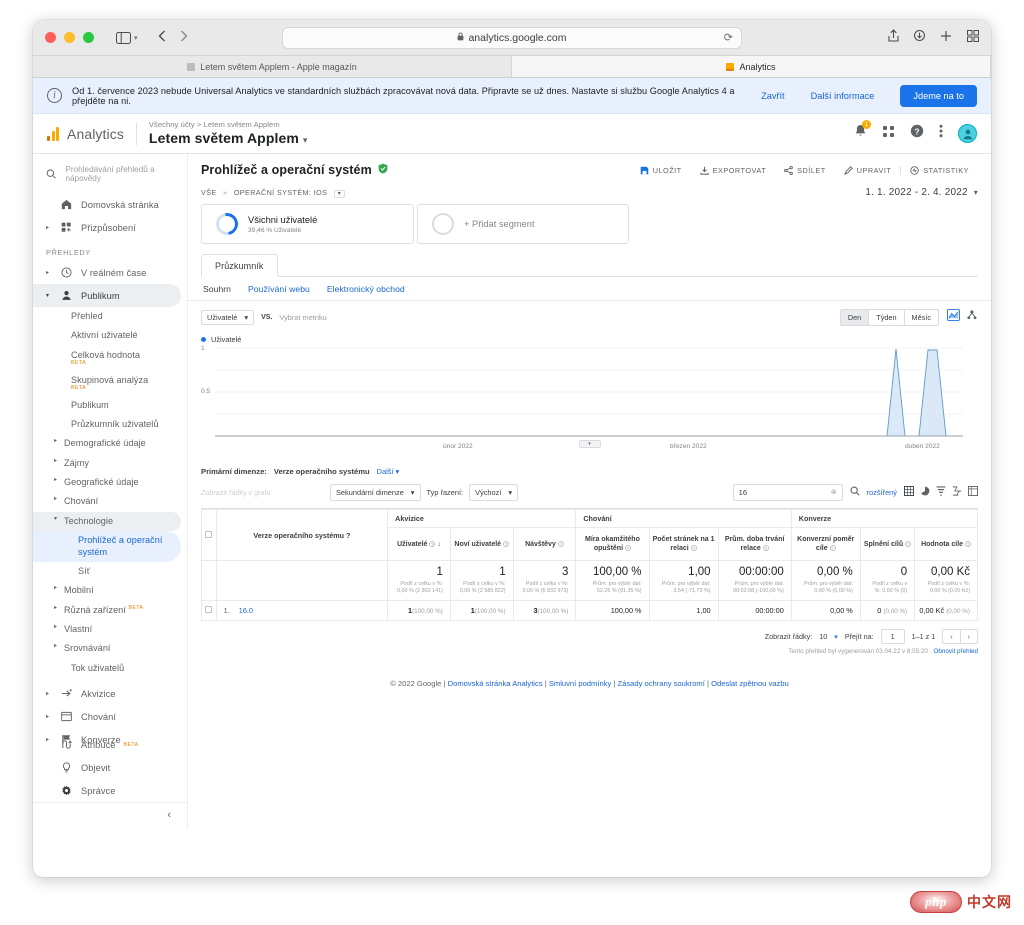 This screenshot has width=1024, height=925. Describe the element at coordinates (110, 744) in the screenshot. I see `sidebar-item-attribution: Atribuce BETA` at that location.